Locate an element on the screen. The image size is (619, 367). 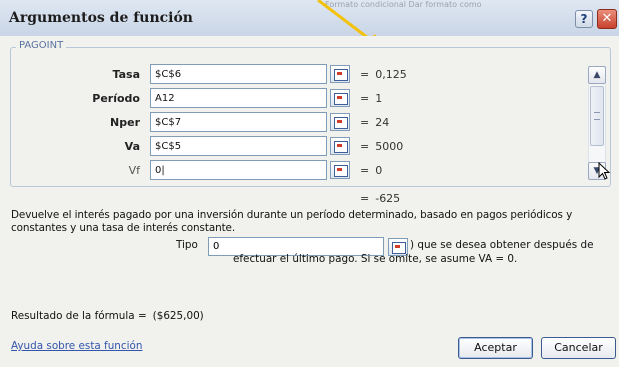
scrollbar-thumb is located at coordinates (597, 116).